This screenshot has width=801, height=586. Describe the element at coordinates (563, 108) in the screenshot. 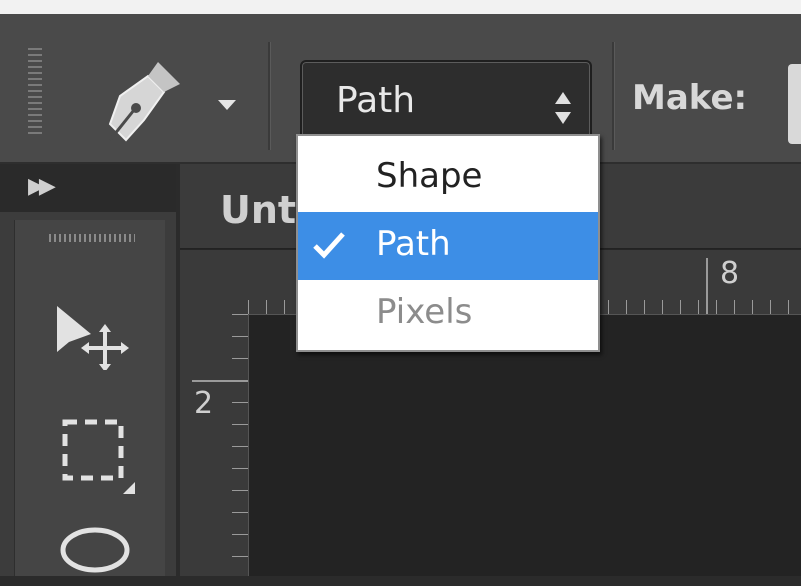

I see `up-down-arrows-icon` at that location.